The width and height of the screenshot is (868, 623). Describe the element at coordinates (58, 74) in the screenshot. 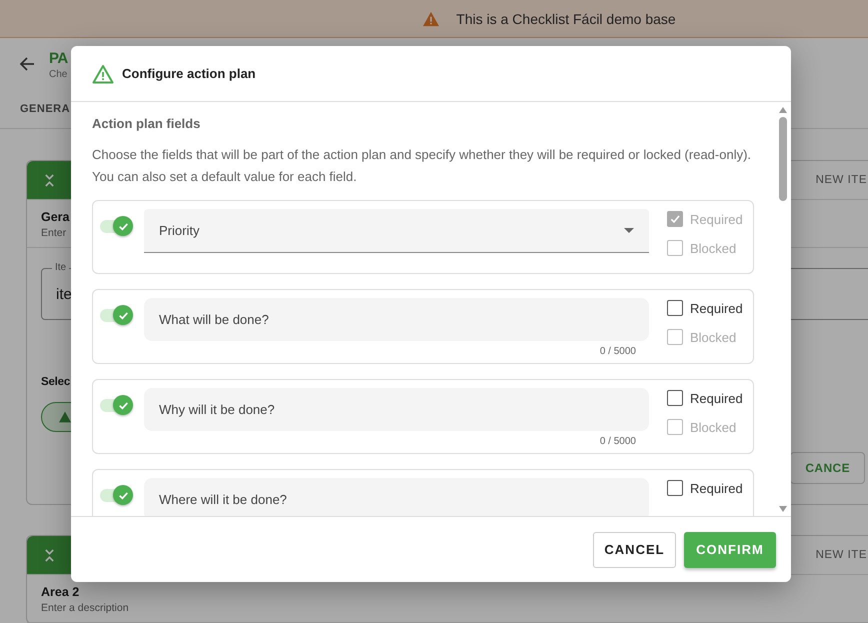

I see `page-subtitle: Che` at that location.